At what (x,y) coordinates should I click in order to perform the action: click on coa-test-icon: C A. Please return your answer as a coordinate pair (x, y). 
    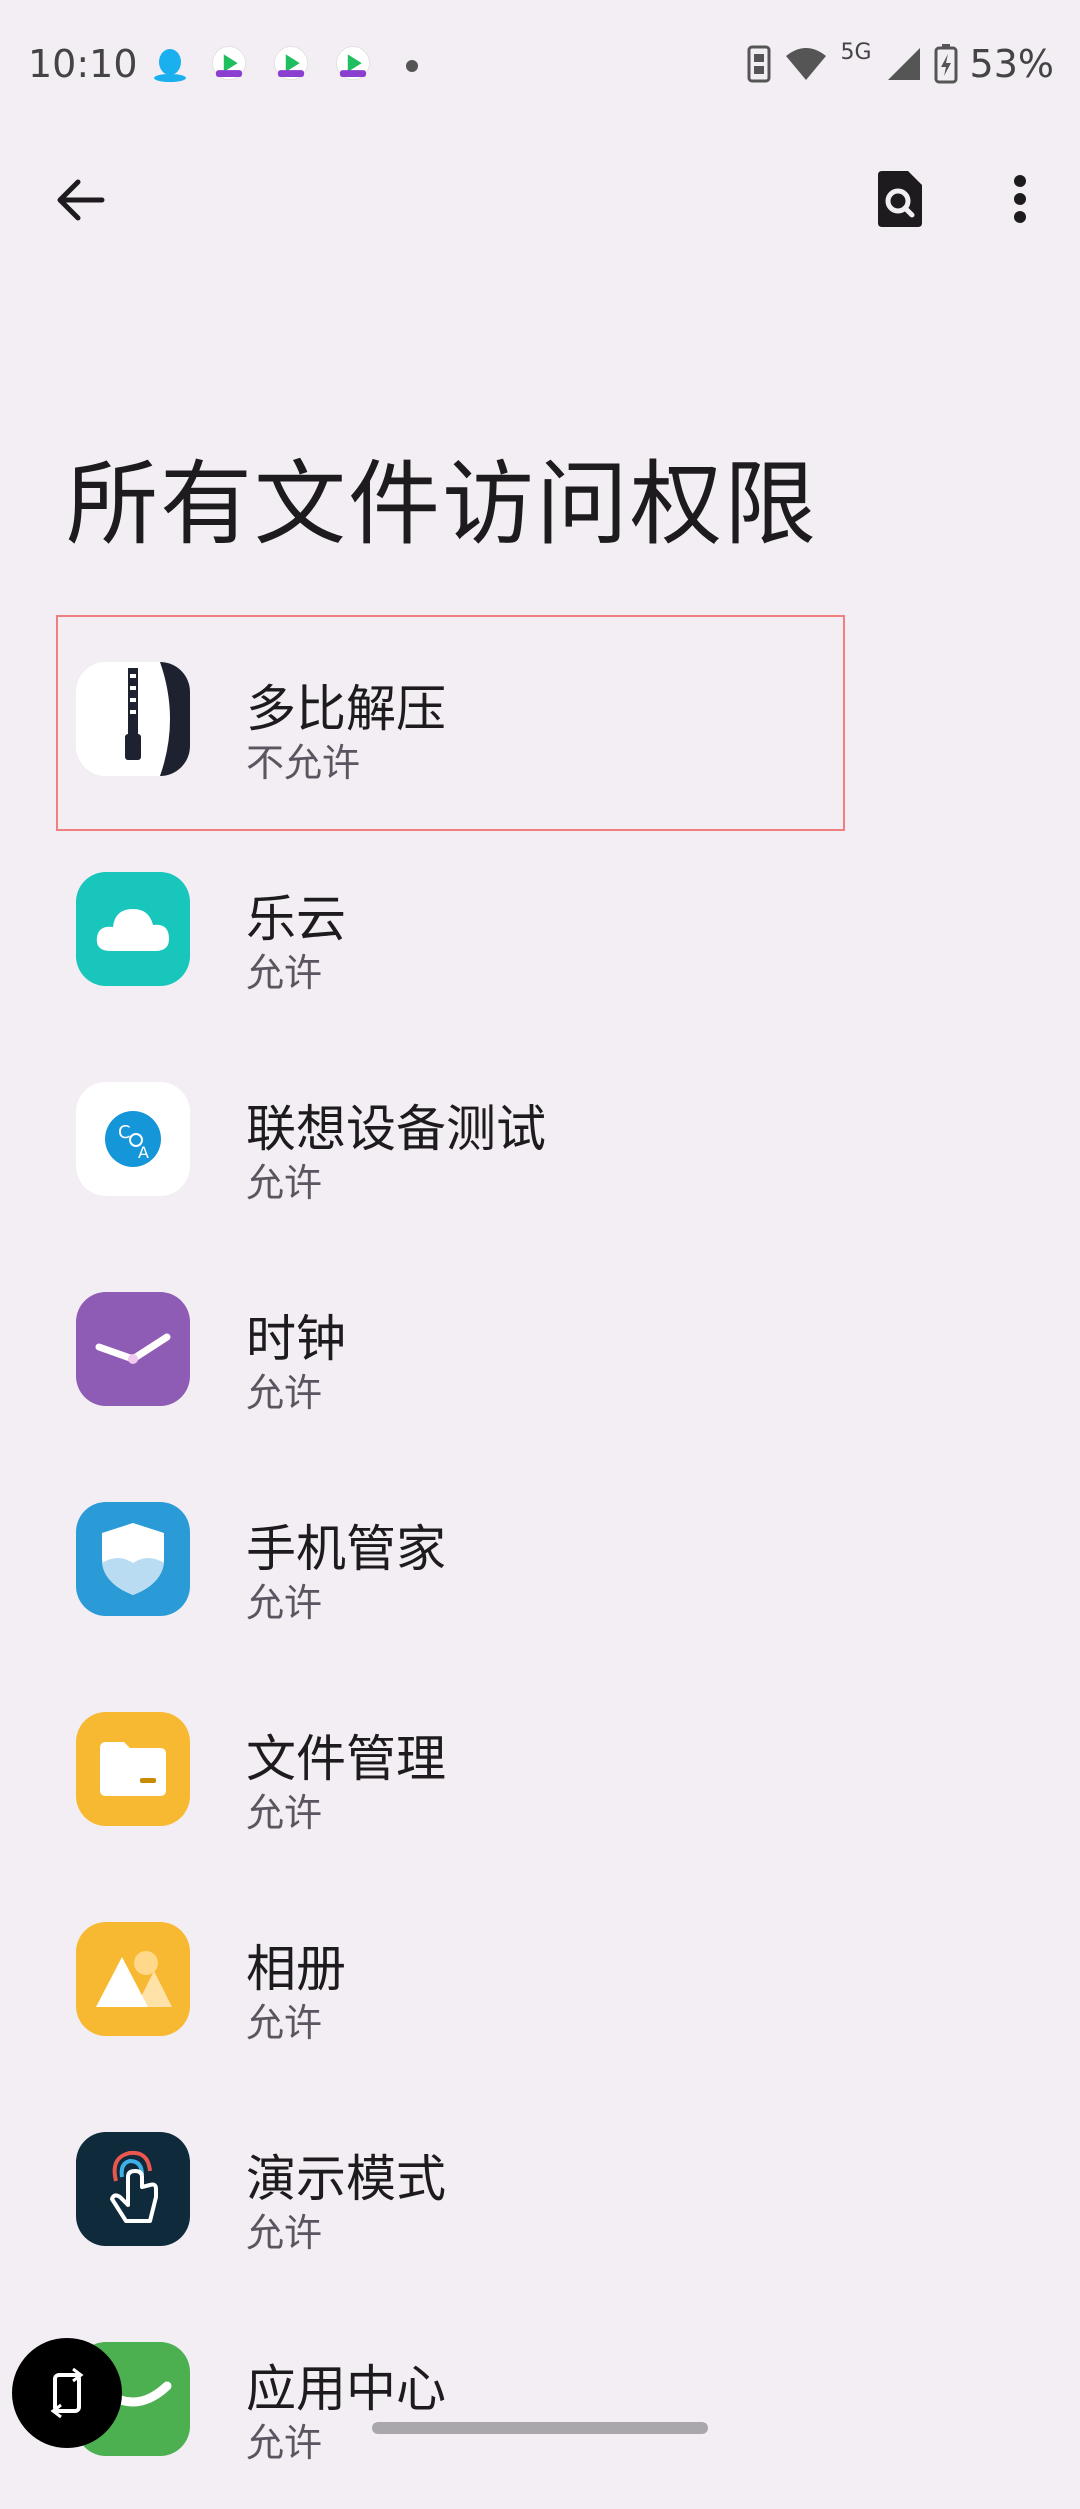
    Looking at the image, I should click on (133, 1139).